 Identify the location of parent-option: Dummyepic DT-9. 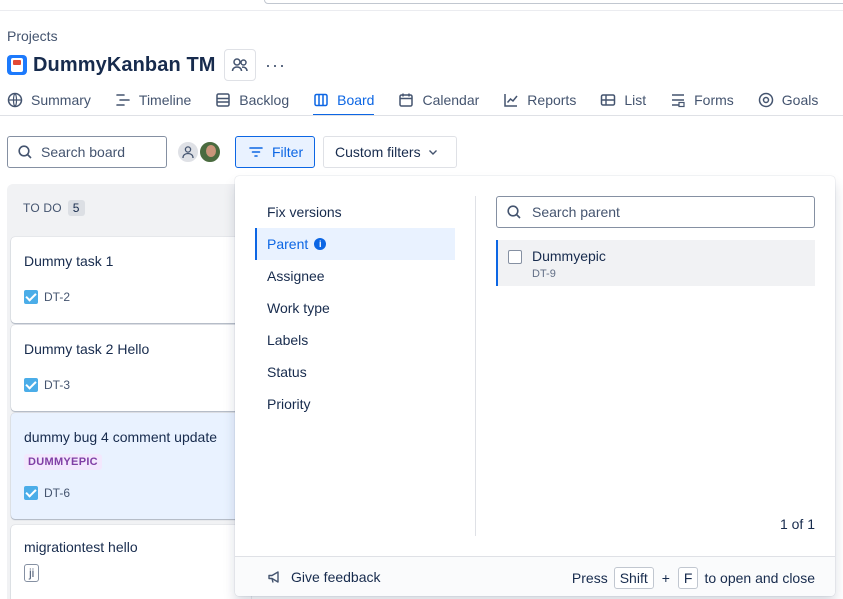
(655, 263).